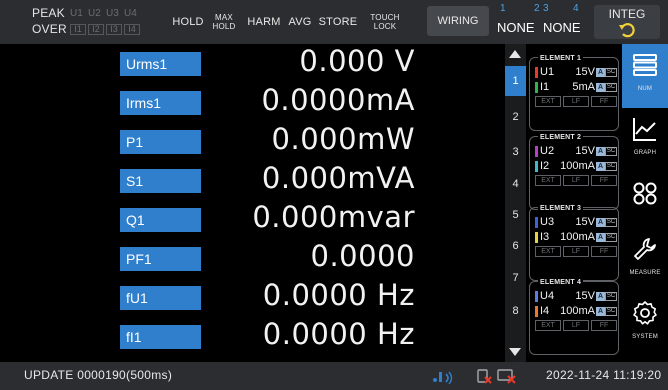 Image resolution: width=668 pixels, height=390 pixels. I want to click on wiring-number-2: 2, so click(537, 8).